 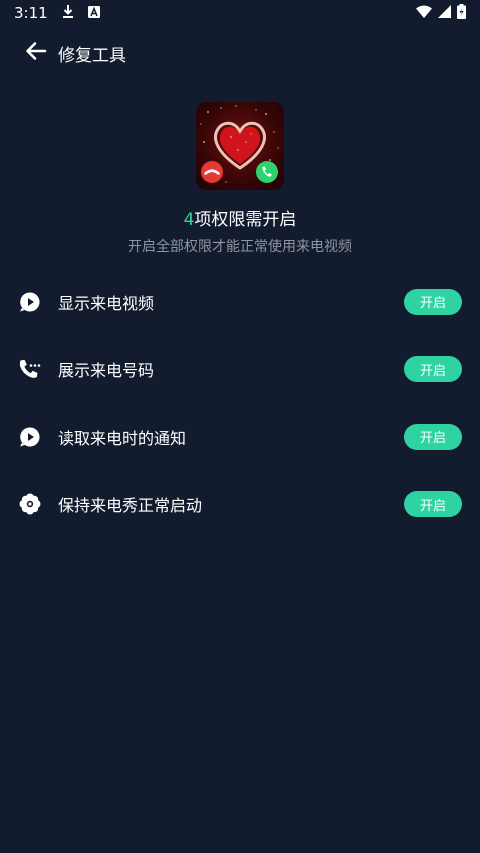 What do you see at coordinates (240, 437) in the screenshot?
I see `permission-row-read-notification: 读取来电时的通知 开启` at bounding box center [240, 437].